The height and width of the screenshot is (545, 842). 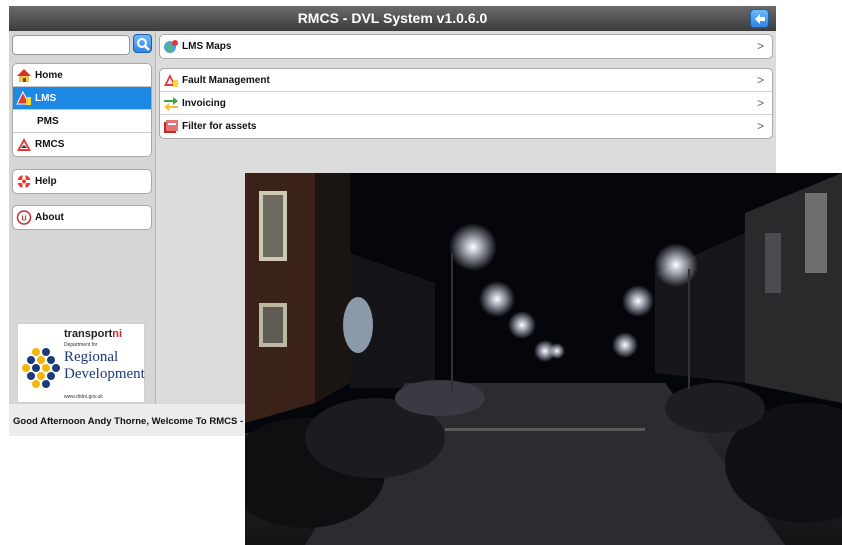 I want to click on sidebar-item-label: Home, so click(x=49, y=75).